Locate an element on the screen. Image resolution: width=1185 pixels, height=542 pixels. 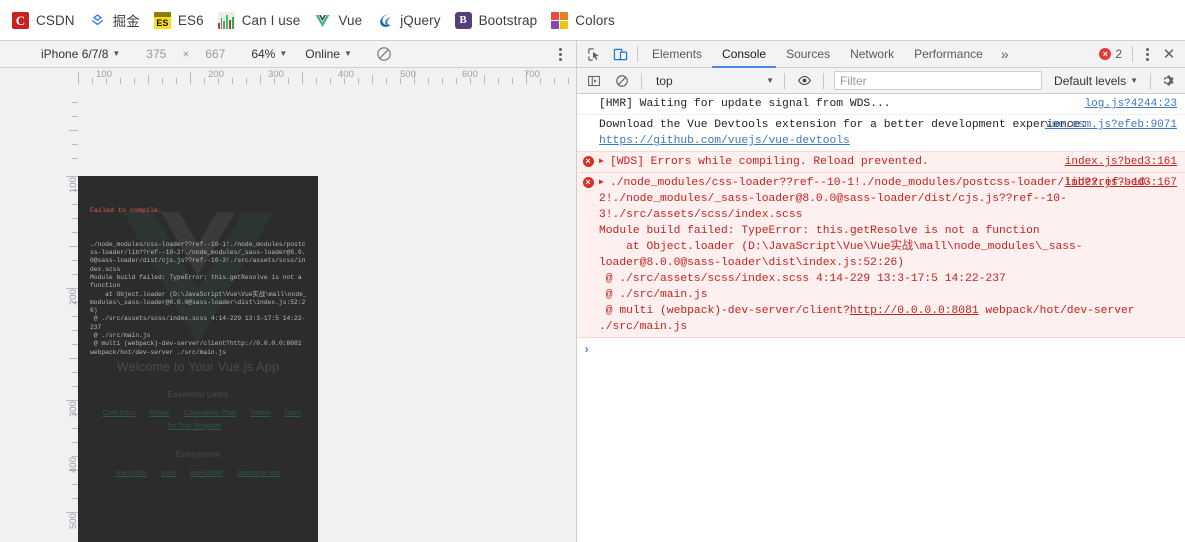
bootstrap-favicon: B is located at coordinates (463, 20).